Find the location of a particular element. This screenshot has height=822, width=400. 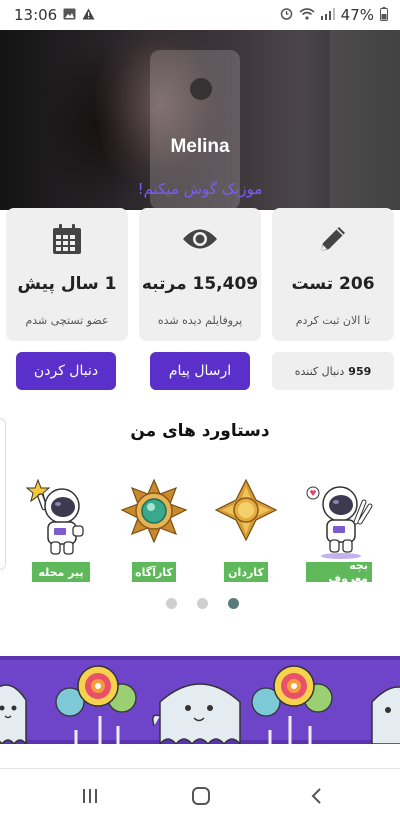

followers-count: 959 دنبال کننده is located at coordinates (333, 371).